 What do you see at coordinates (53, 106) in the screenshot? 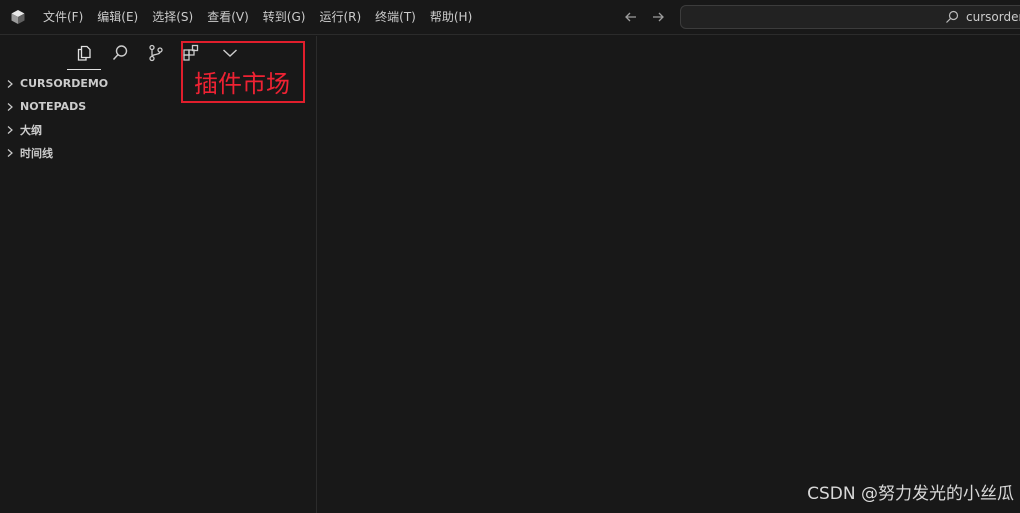
I see `section-label: NOTEPADS` at bounding box center [53, 106].